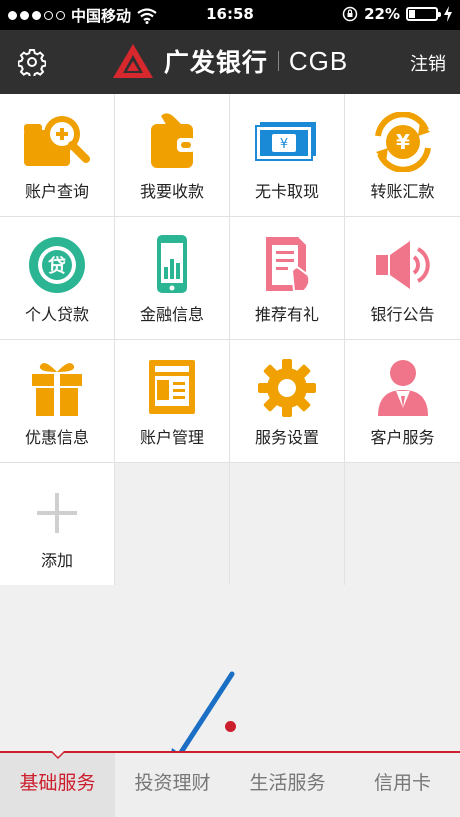  I want to click on grid-item-label: 优惠信息, so click(56, 437).